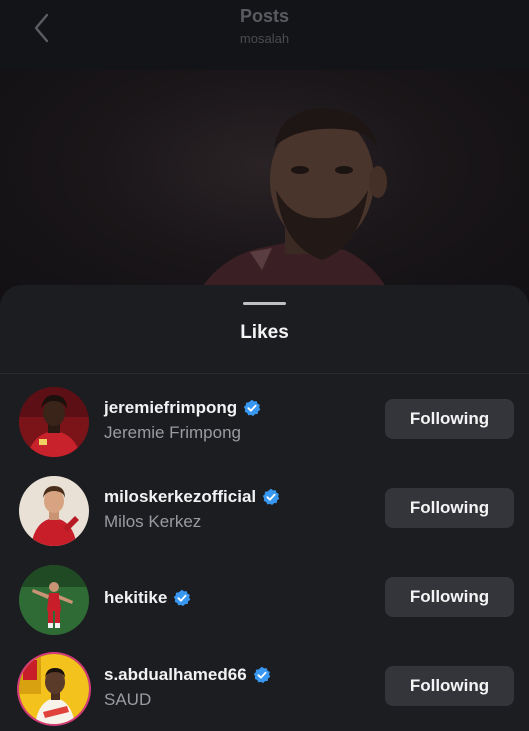 The width and height of the screenshot is (529, 731). Describe the element at coordinates (264, 38) in the screenshot. I see `page-subtitle: mosalah` at that location.